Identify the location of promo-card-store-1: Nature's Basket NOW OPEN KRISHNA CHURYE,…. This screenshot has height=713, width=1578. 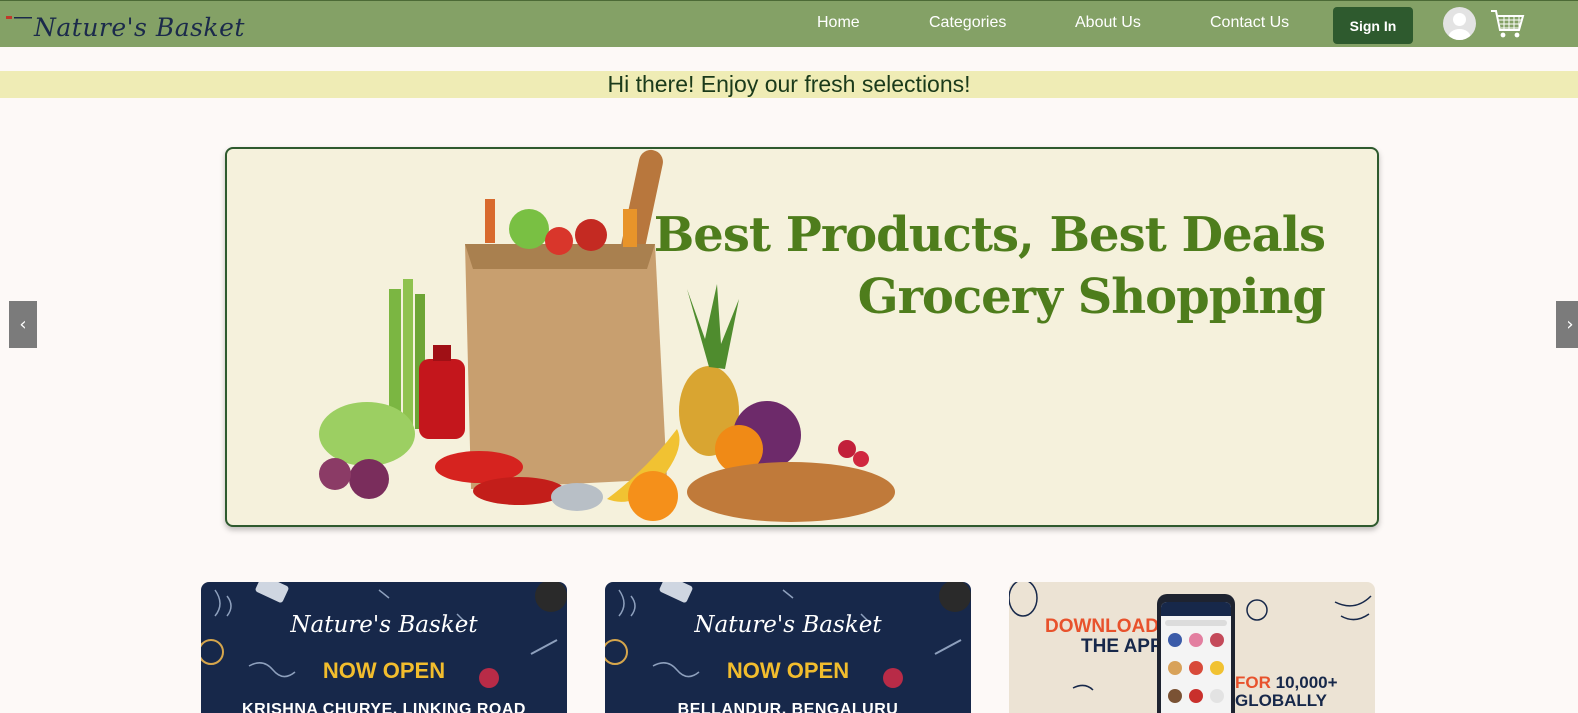
(384, 647).